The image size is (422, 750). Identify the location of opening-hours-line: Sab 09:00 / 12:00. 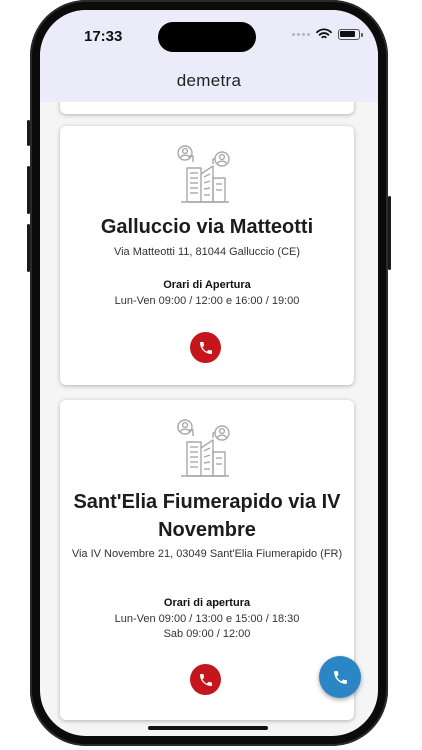
(207, 634).